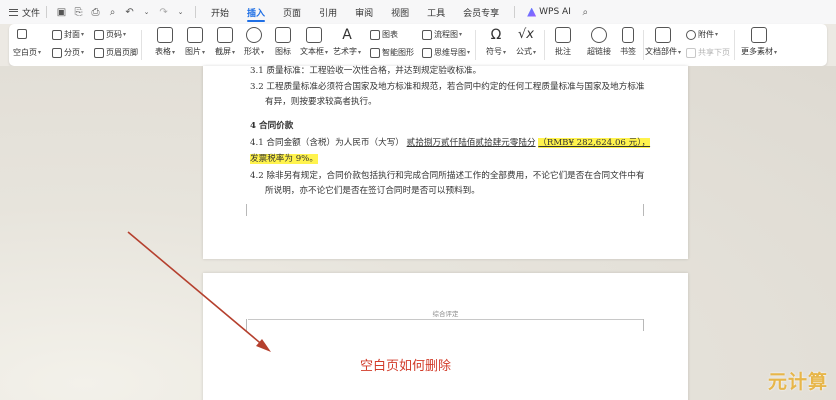  Describe the element at coordinates (450, 52) in the screenshot. I see `mindmap-label: 思维导图` at that location.